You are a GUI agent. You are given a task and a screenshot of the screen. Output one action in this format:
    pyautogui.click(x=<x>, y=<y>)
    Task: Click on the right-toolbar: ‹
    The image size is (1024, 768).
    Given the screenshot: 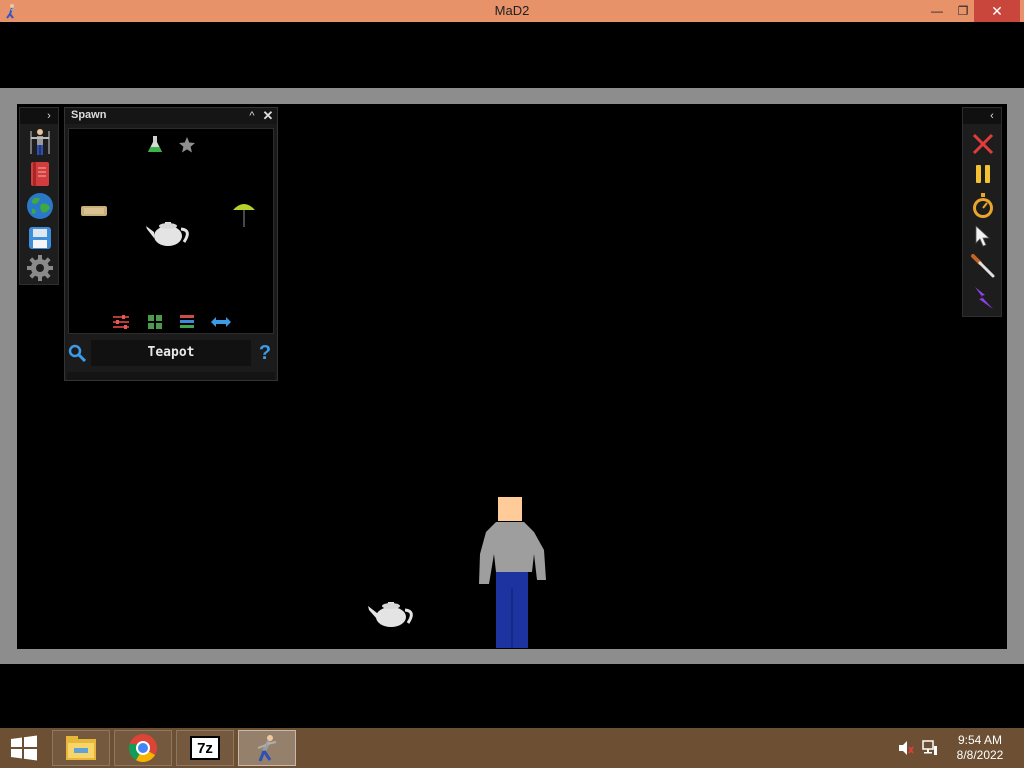 What is the action you would take?
    pyautogui.click(x=982, y=212)
    